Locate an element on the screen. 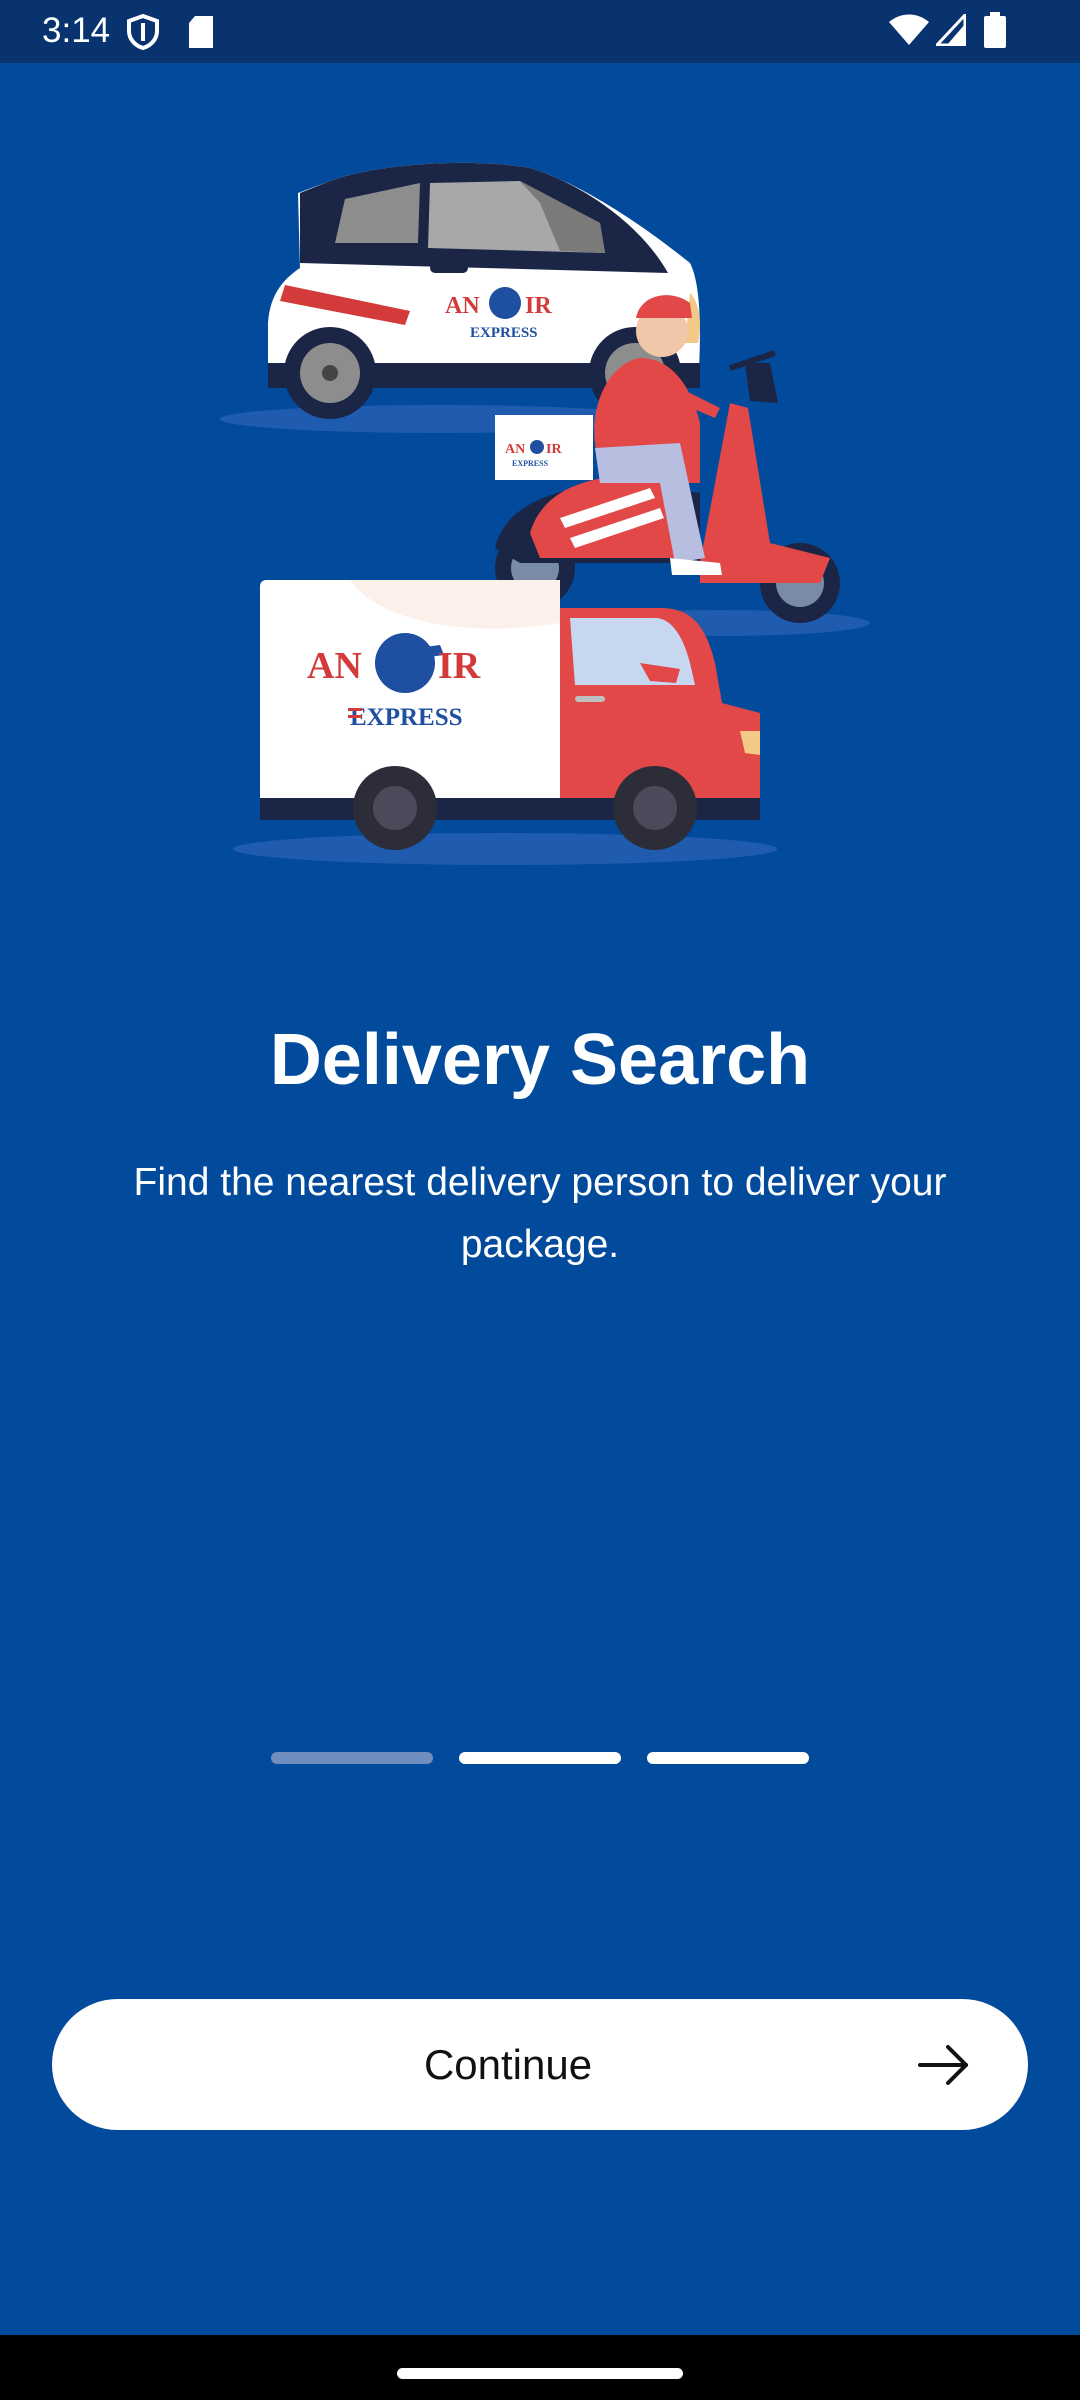 The image size is (1080, 2400). page-indicator is located at coordinates (540, 1758).